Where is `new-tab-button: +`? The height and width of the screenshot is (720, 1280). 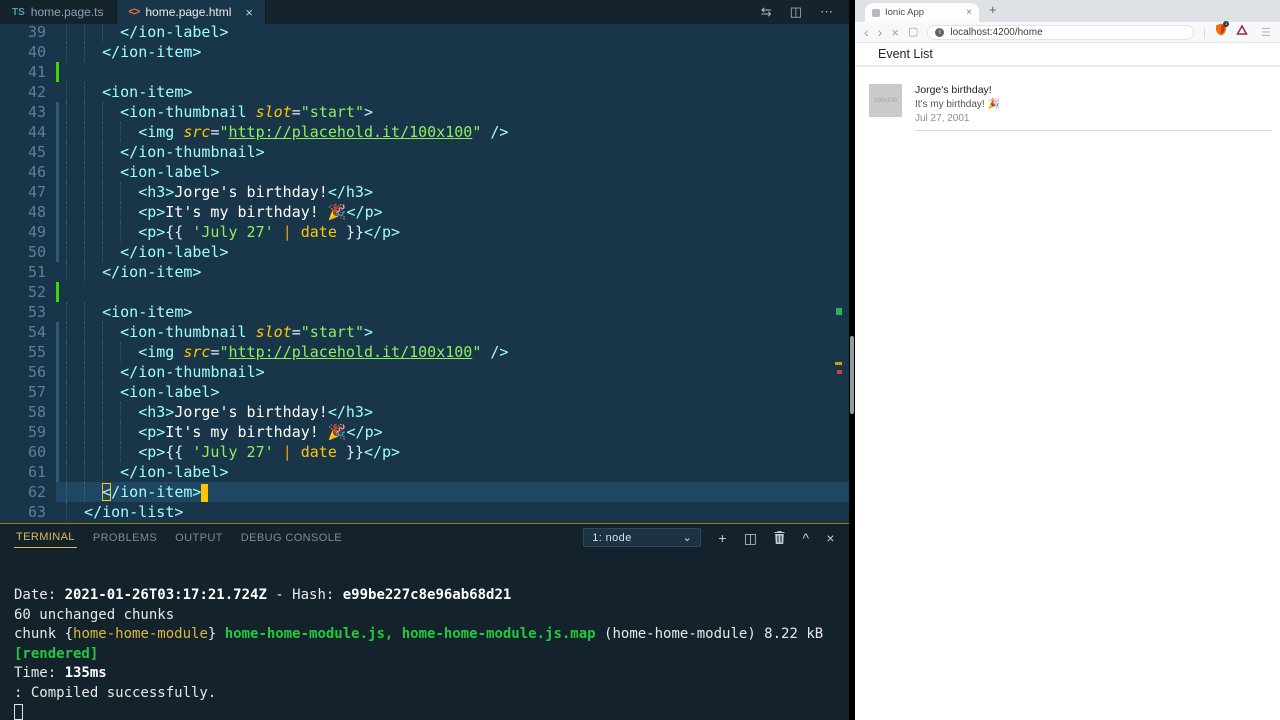
new-tab-button: + is located at coordinates (993, 9).